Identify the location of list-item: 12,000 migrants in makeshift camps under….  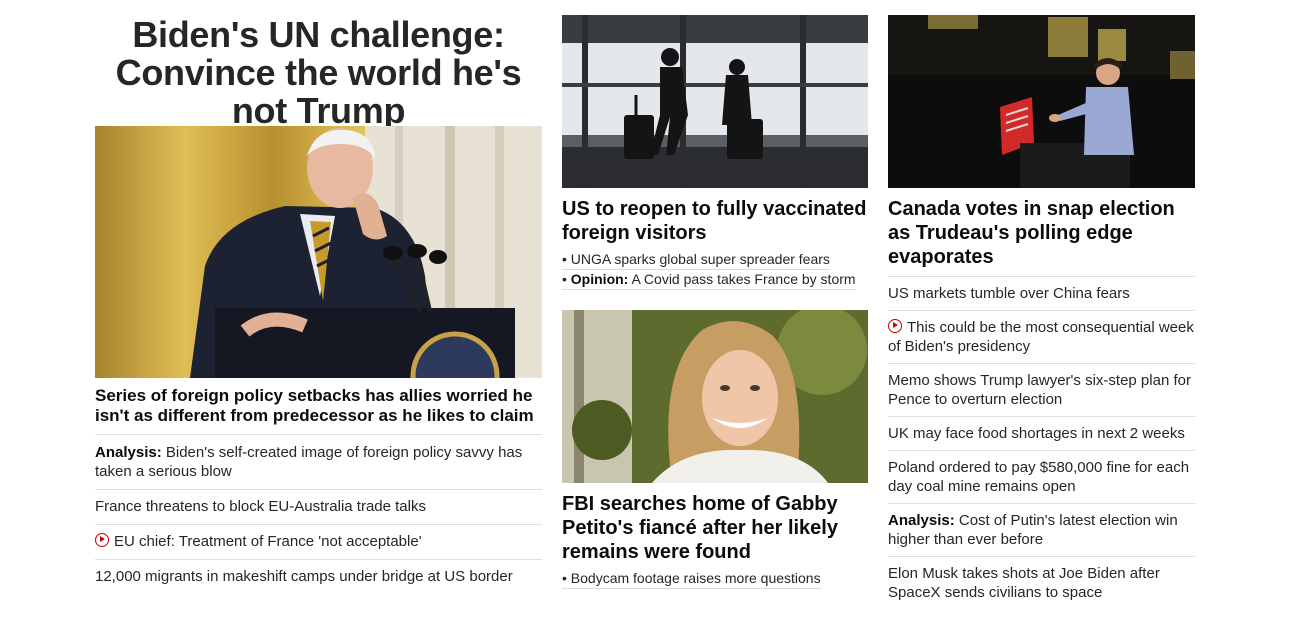
(318, 576).